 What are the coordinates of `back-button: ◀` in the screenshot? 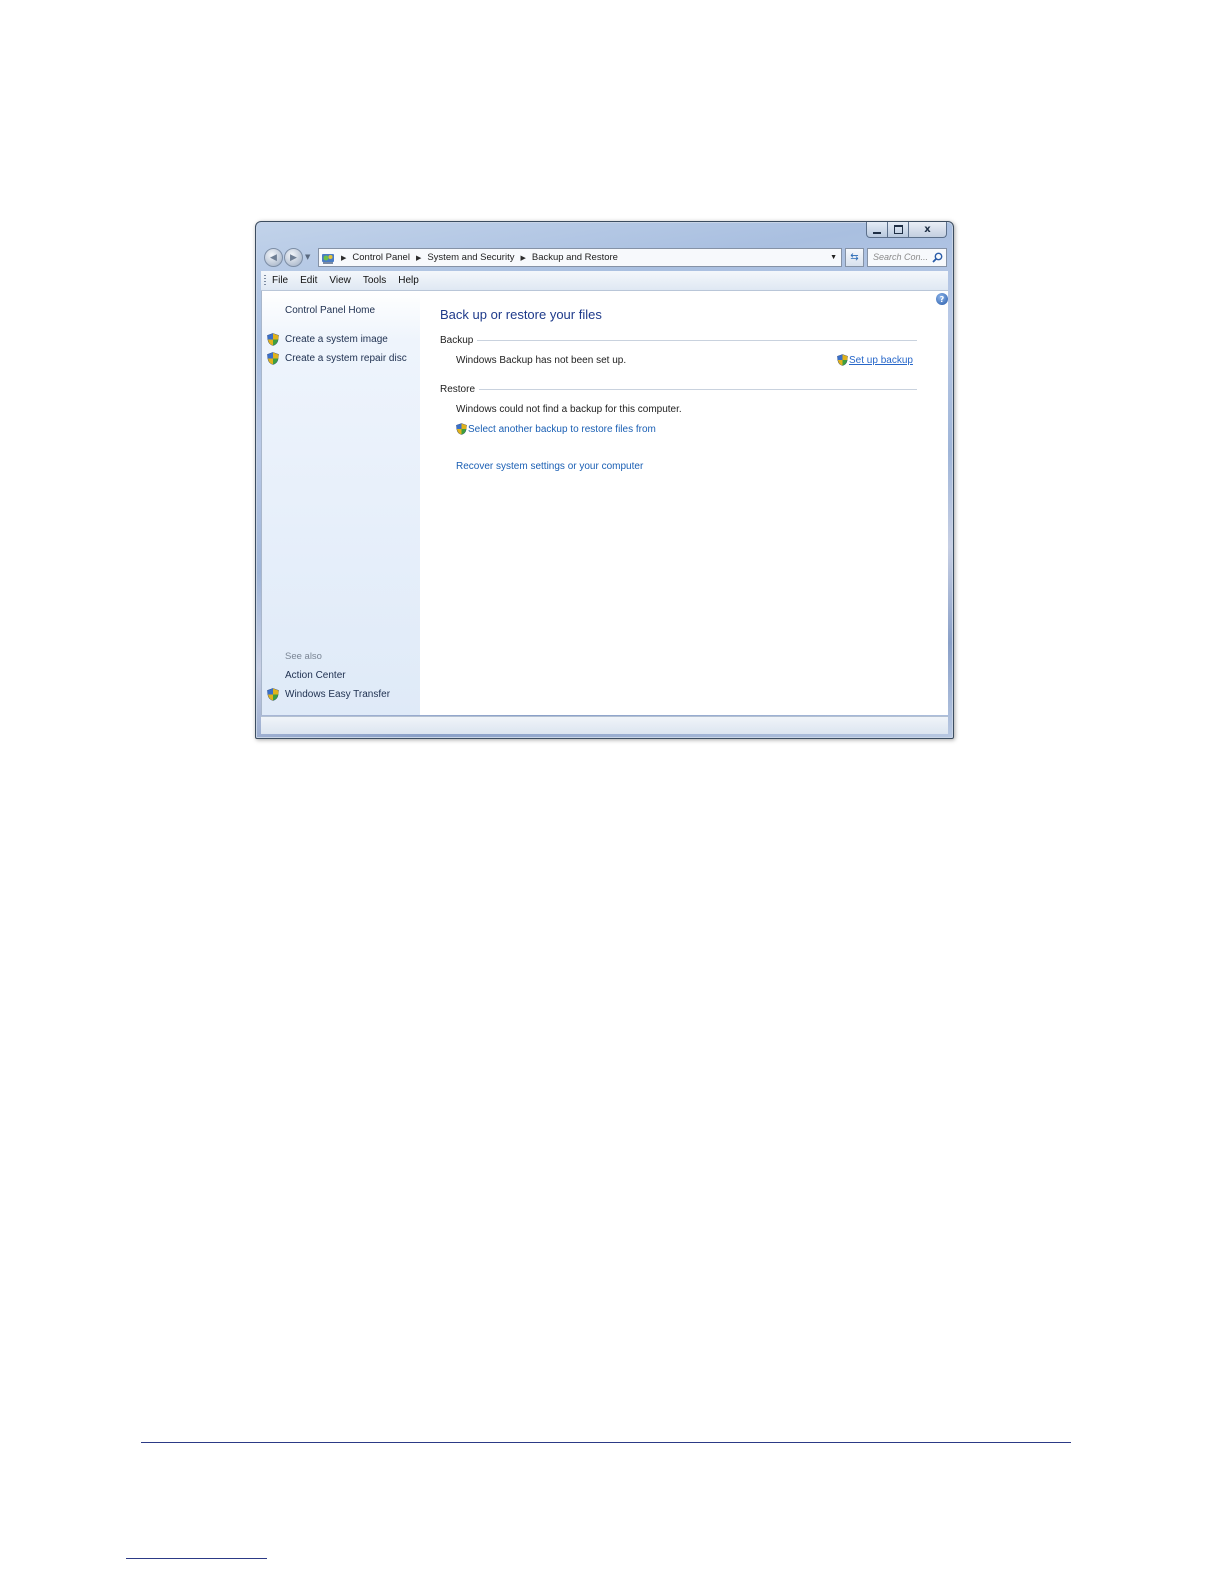 It's located at (273, 257).